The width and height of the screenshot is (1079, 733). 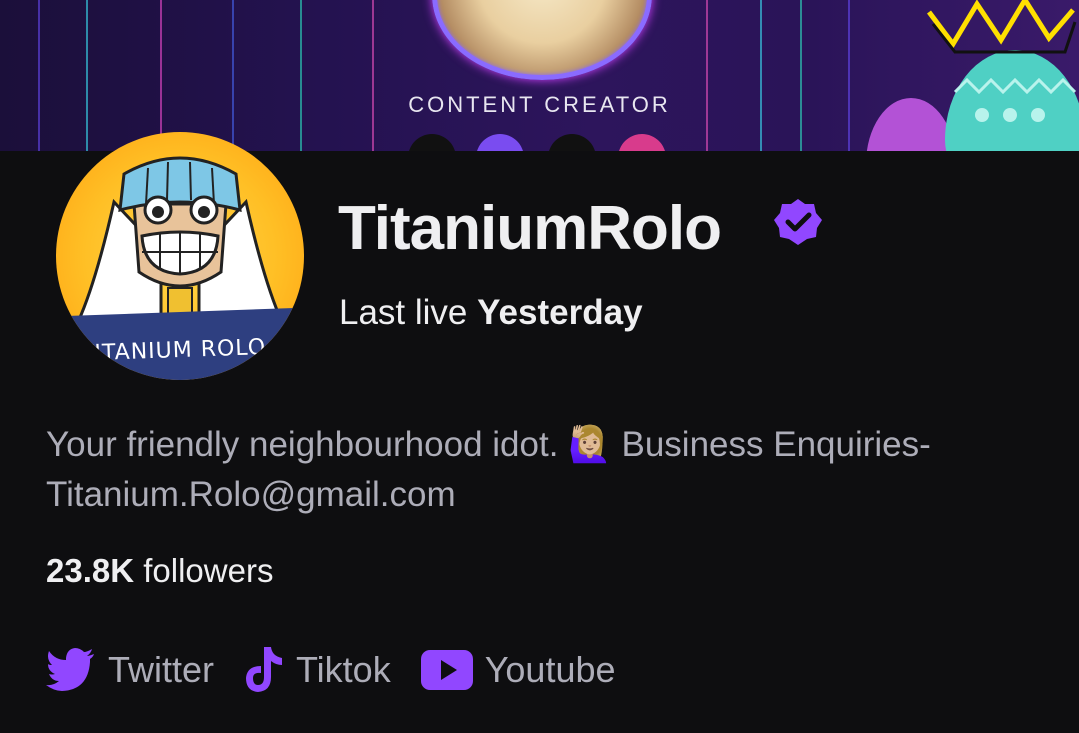 I want to click on raising-hand-emoji: 🙋🏼‍♀️, so click(x=590, y=444).